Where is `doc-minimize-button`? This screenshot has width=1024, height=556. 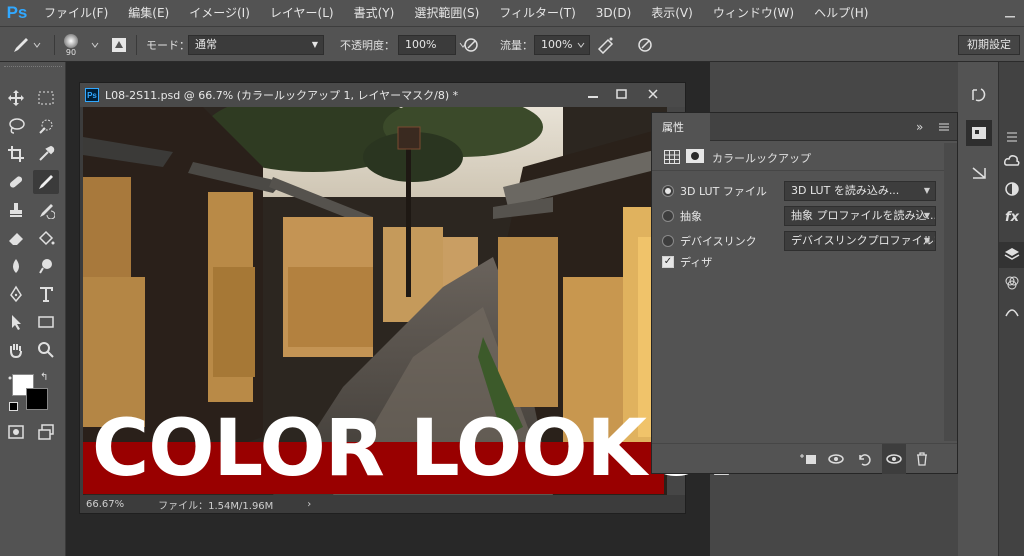 doc-minimize-button is located at coordinates (593, 94).